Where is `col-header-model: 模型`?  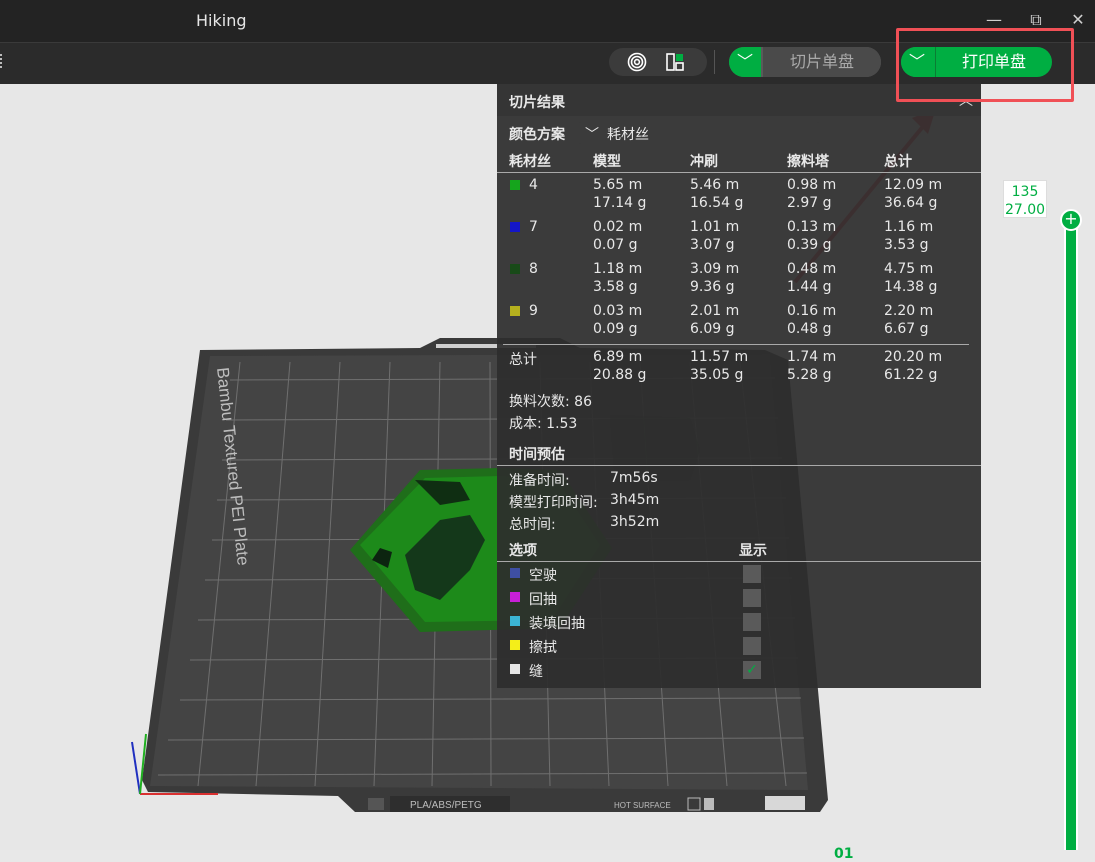 col-header-model: 模型 is located at coordinates (607, 162).